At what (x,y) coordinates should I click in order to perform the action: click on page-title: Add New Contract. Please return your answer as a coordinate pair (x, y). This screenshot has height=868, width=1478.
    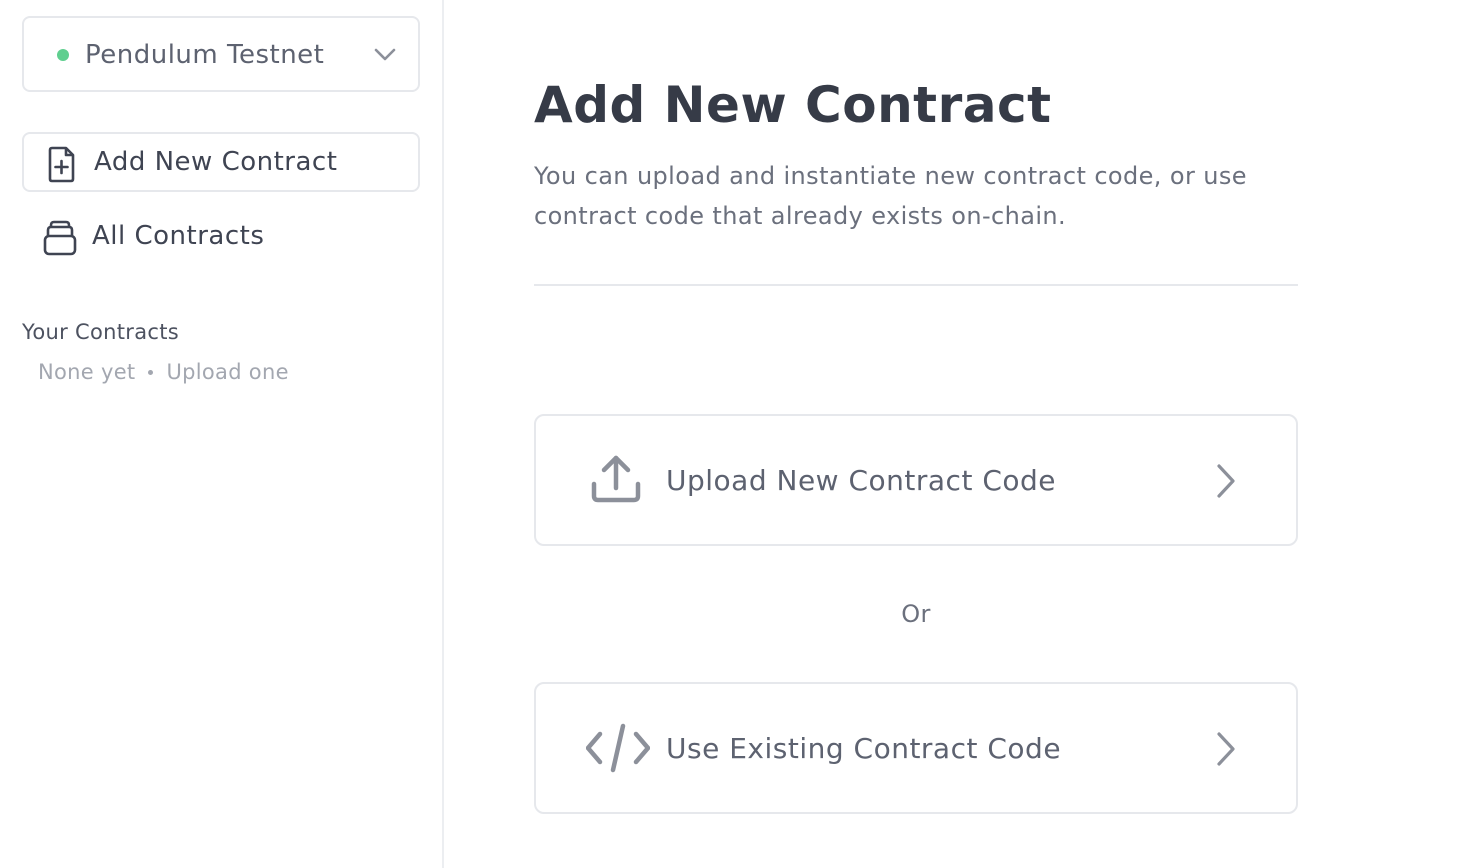
    Looking at the image, I should click on (793, 105).